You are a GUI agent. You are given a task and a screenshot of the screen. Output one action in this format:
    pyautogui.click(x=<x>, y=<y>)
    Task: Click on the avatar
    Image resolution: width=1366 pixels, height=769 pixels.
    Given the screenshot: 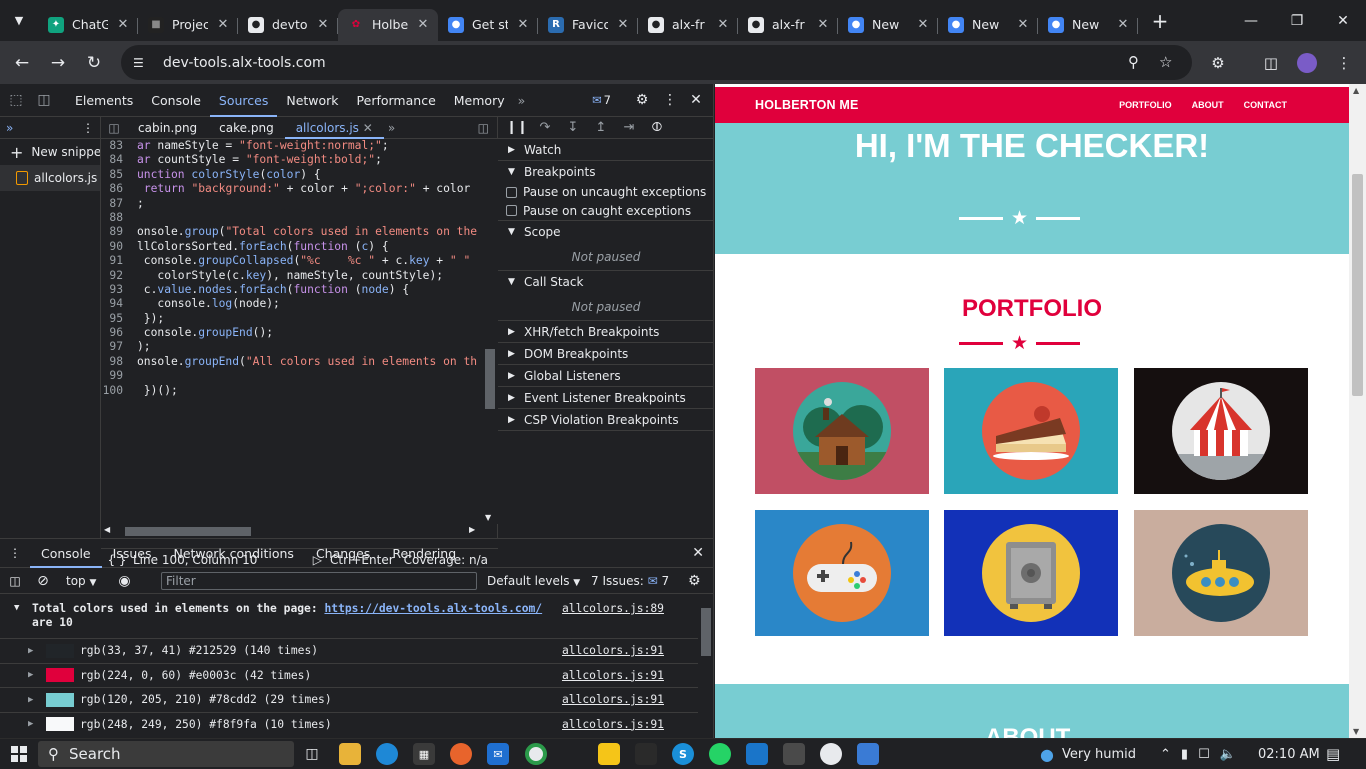 What is the action you would take?
    pyautogui.click(x=1307, y=63)
    